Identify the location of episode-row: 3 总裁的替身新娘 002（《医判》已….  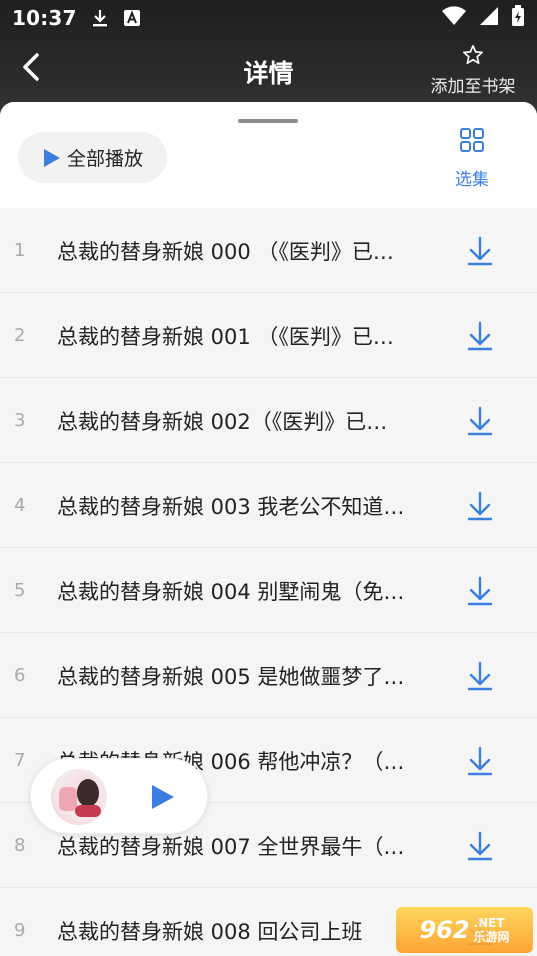
(268, 420).